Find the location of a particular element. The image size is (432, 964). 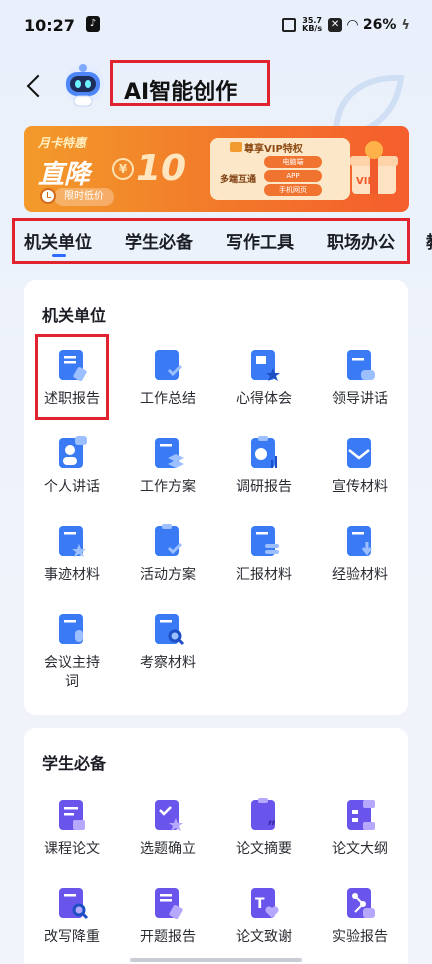

grid-item-label: 选题确立 is located at coordinates (168, 849).